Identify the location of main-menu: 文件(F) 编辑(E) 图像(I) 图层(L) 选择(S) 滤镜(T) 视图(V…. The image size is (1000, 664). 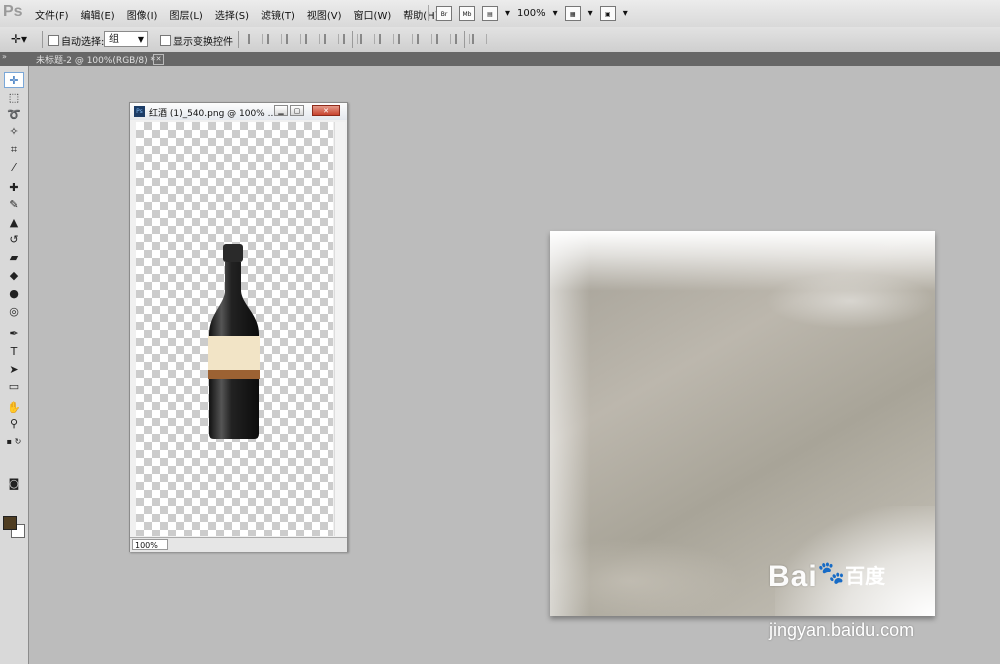
(237, 14).